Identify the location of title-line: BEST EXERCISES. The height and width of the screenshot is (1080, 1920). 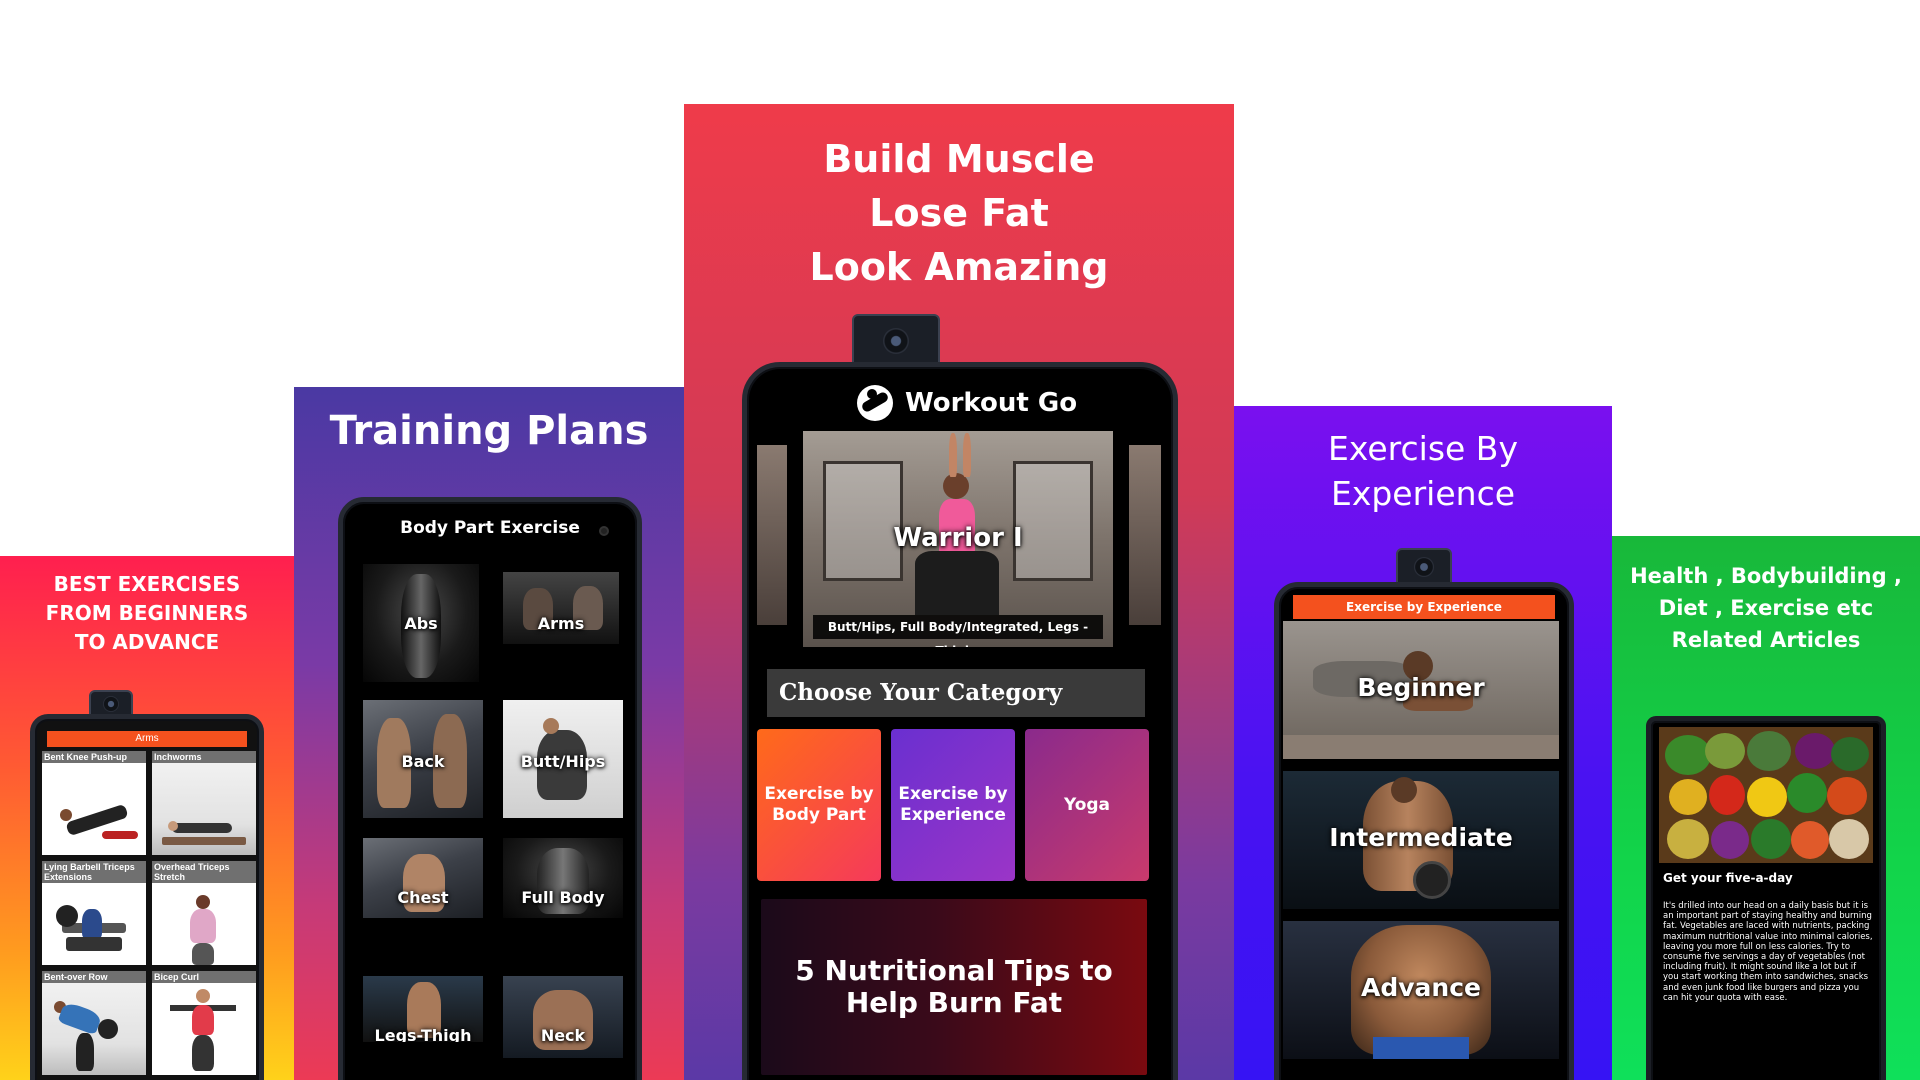
(147, 584).